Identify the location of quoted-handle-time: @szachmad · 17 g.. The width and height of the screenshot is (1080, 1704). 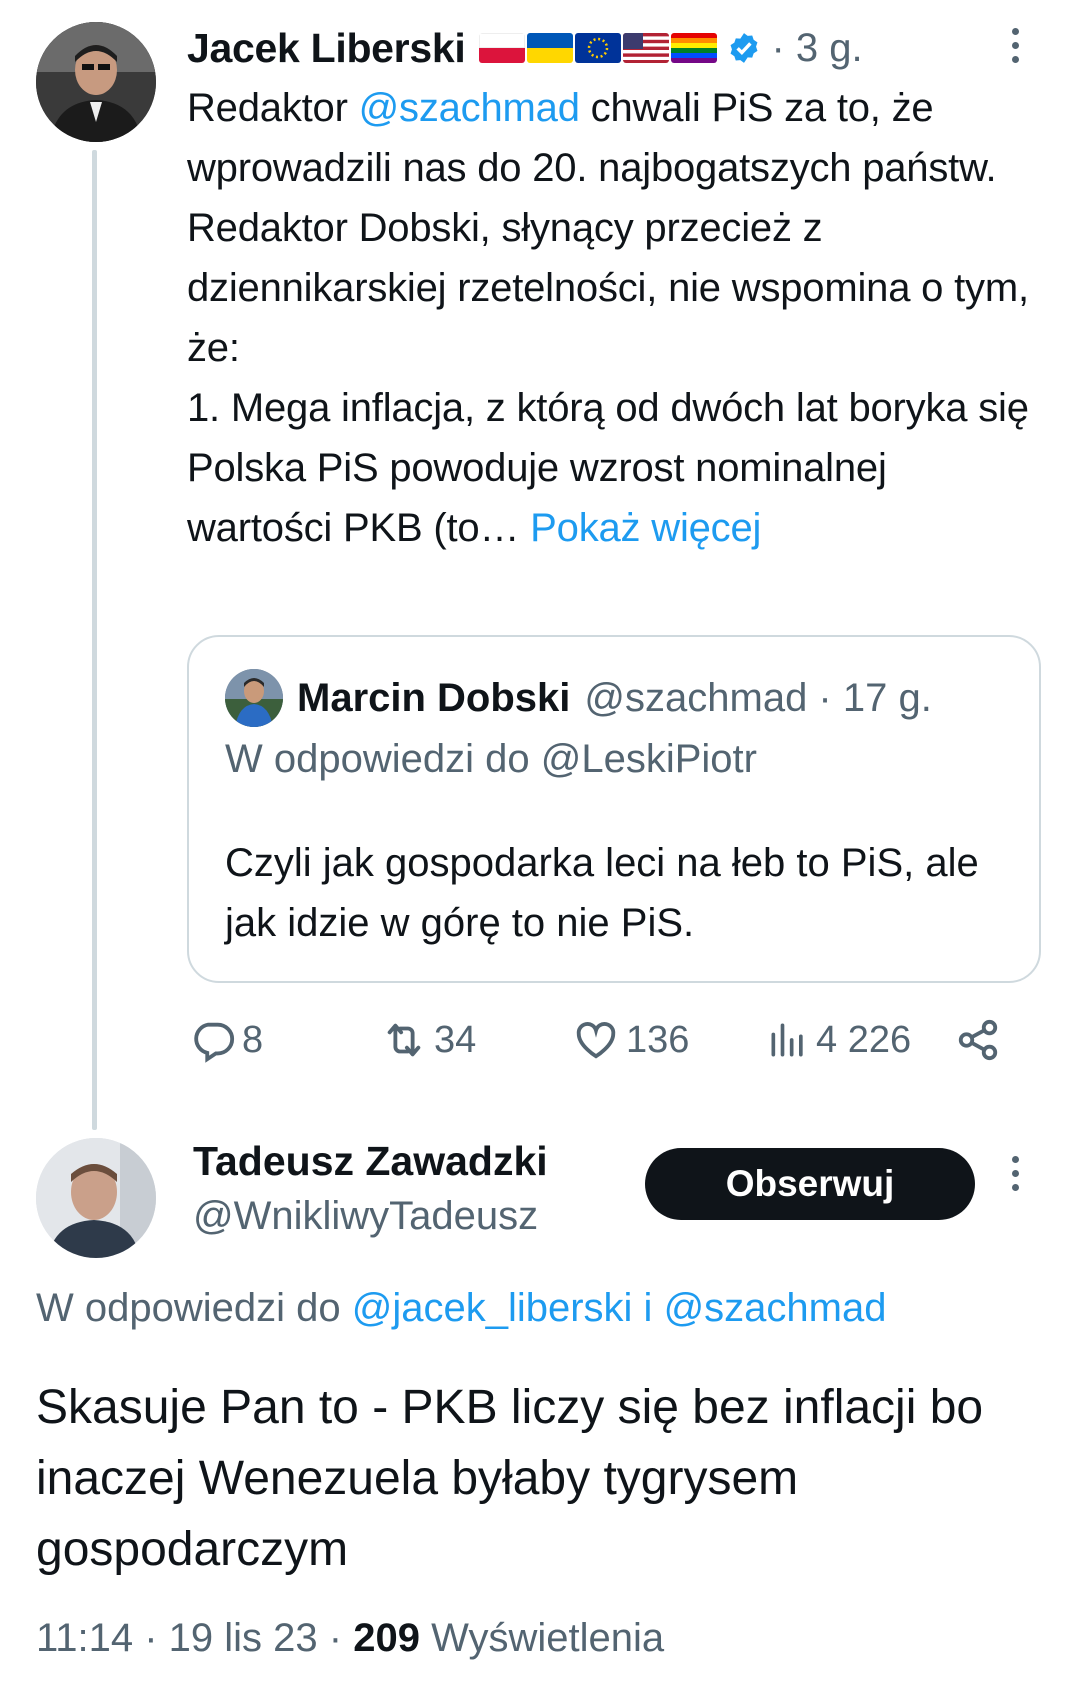
(758, 697).